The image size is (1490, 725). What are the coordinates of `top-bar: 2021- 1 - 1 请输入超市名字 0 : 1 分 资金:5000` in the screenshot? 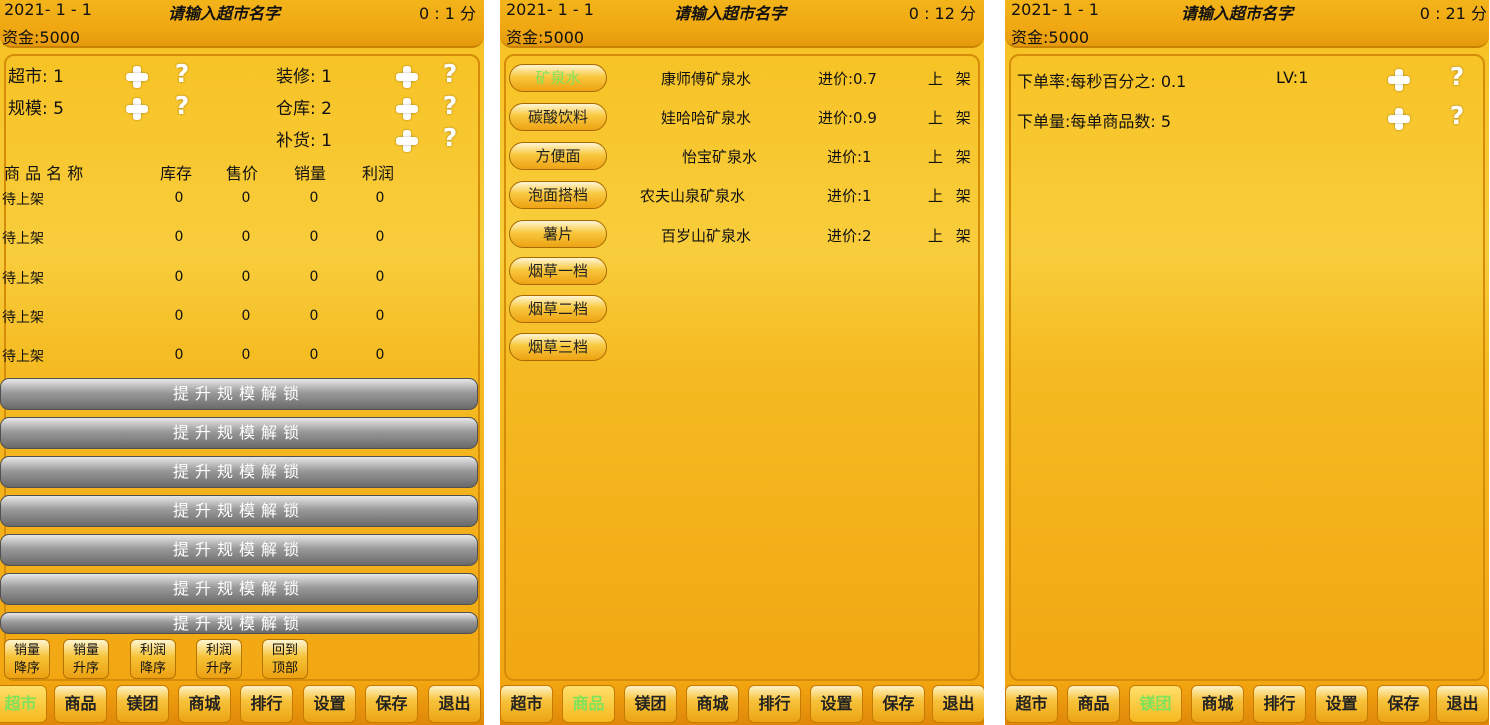 It's located at (242, 24).